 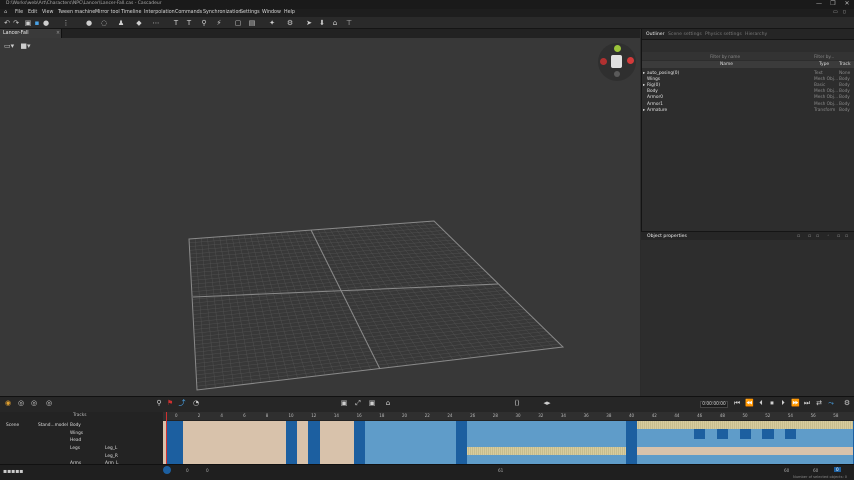 I want to click on clock-icon: ◔, so click(x=196, y=403).